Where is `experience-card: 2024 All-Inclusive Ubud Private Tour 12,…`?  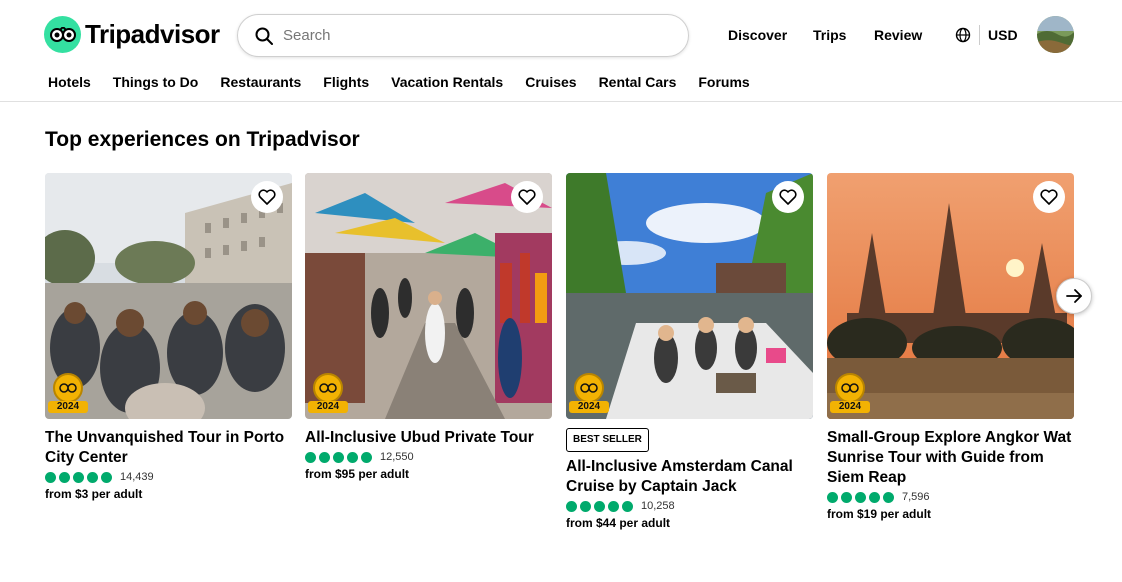 experience-card: 2024 All-Inclusive Ubud Private Tour 12,… is located at coordinates (428, 327).